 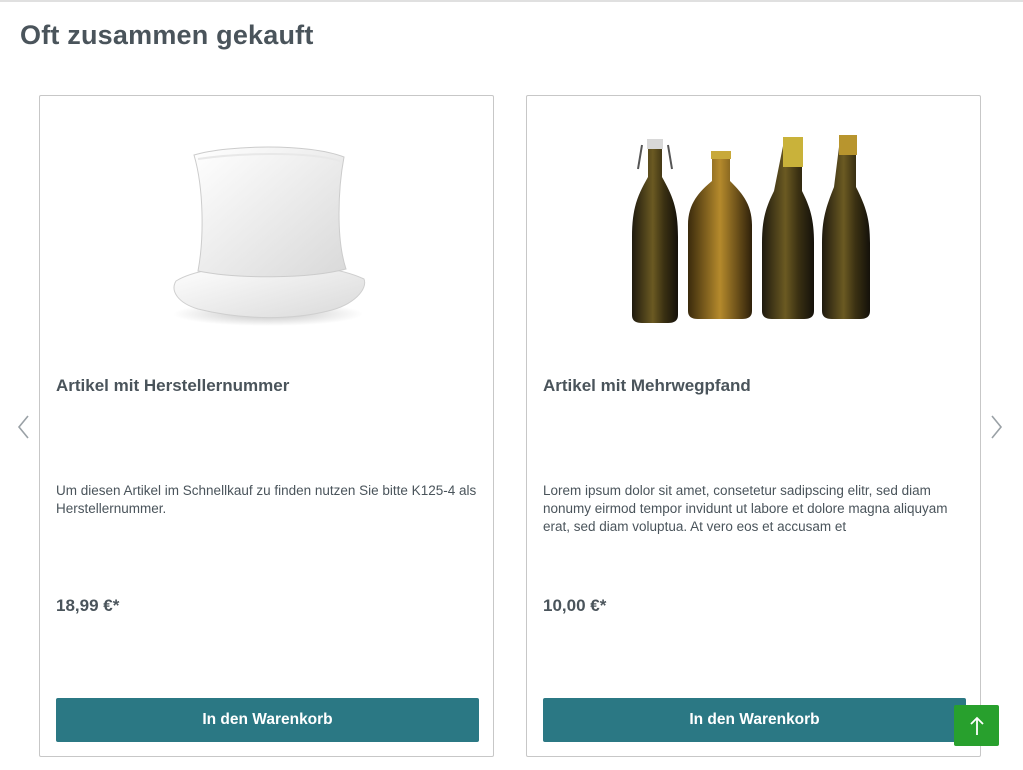 What do you see at coordinates (88, 605) in the screenshot?
I see `product-price: 18,99 €*` at bounding box center [88, 605].